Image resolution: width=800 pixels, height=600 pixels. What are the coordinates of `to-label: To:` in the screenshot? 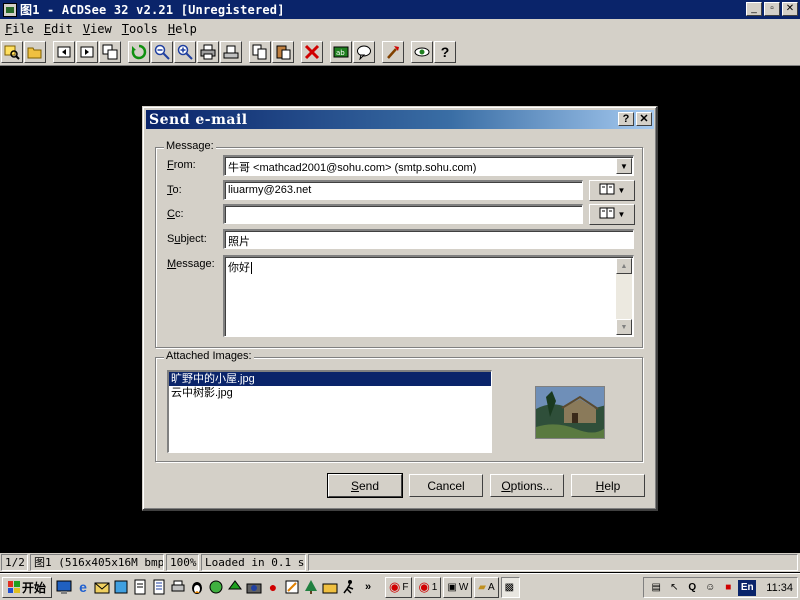 It's located at (174, 190).